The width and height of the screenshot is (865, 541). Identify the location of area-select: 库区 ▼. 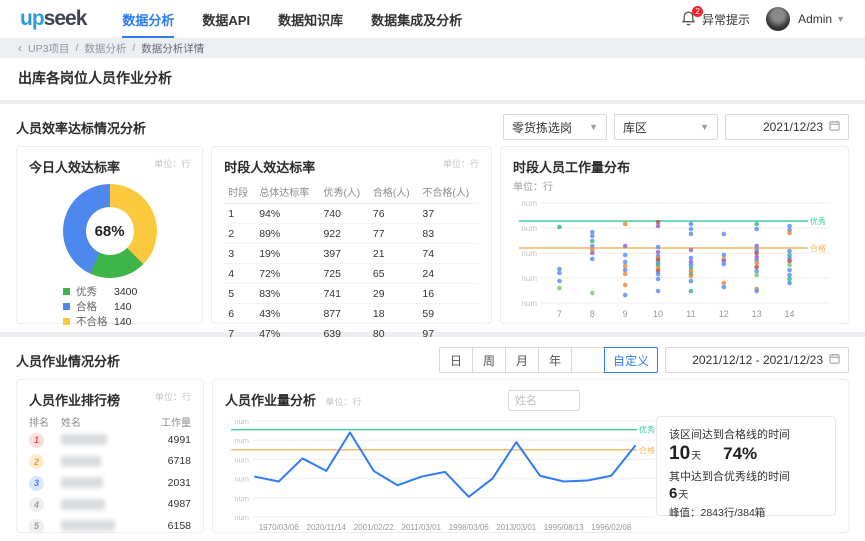
(666, 127).